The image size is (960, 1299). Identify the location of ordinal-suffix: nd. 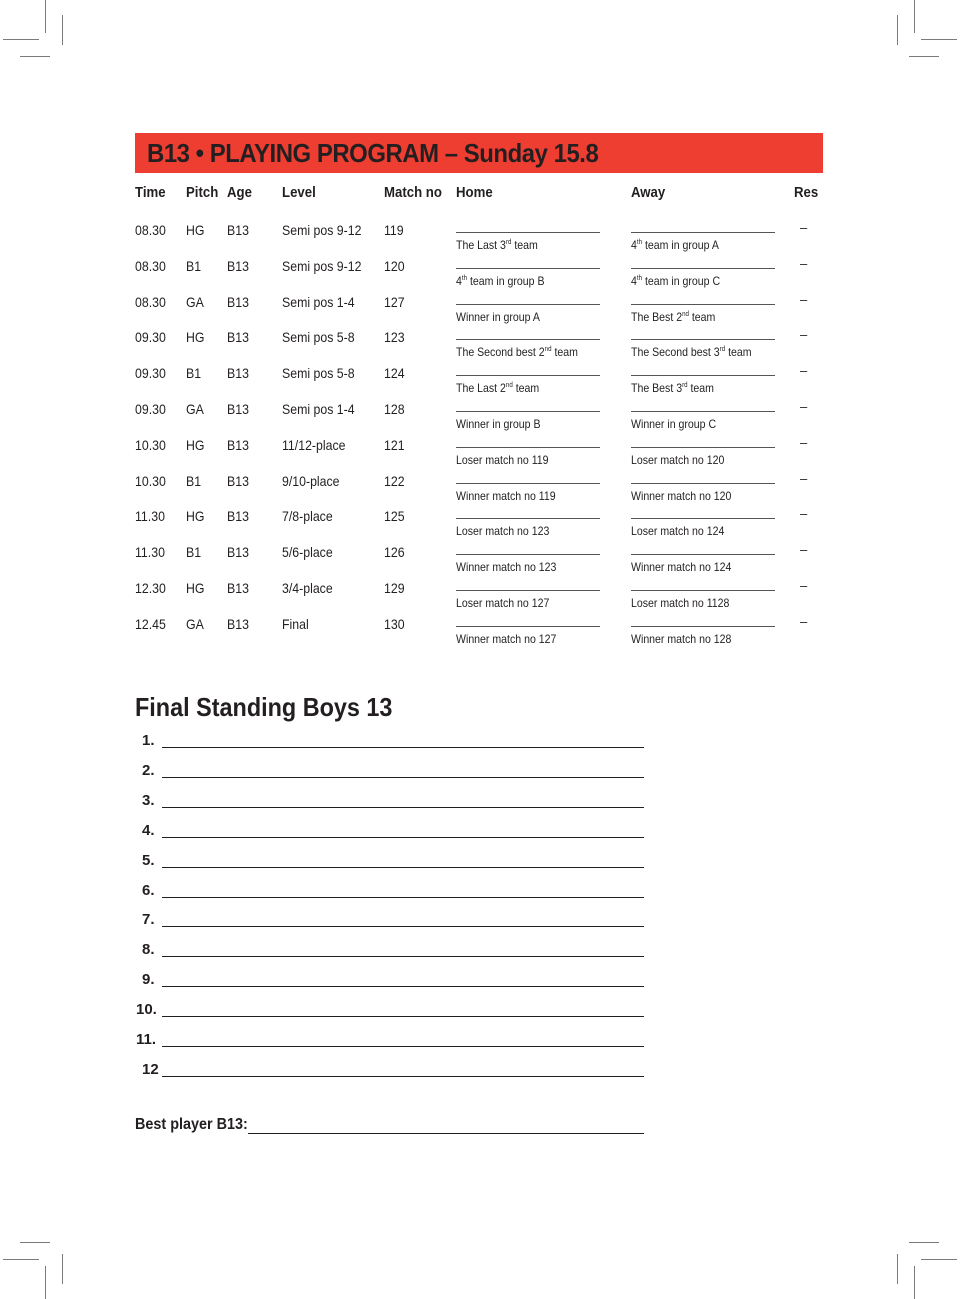
(509, 386).